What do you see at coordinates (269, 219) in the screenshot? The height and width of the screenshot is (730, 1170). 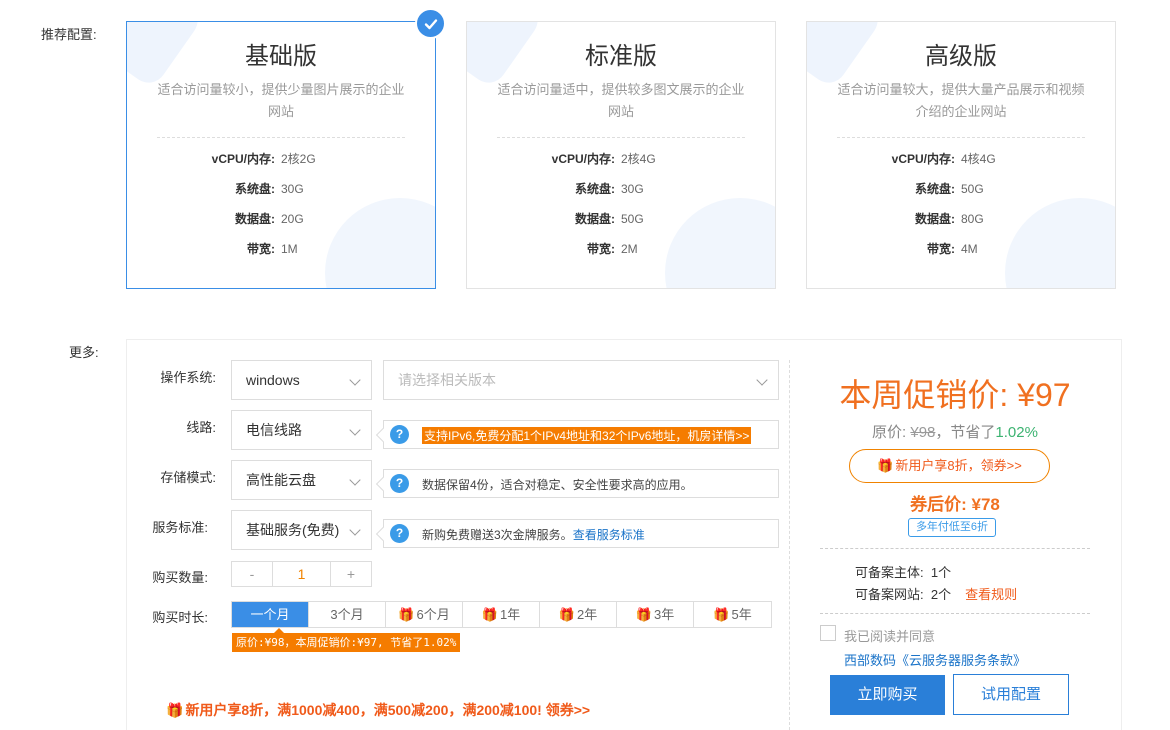 I see `spec-data-disk: 数据盘: 20G` at bounding box center [269, 219].